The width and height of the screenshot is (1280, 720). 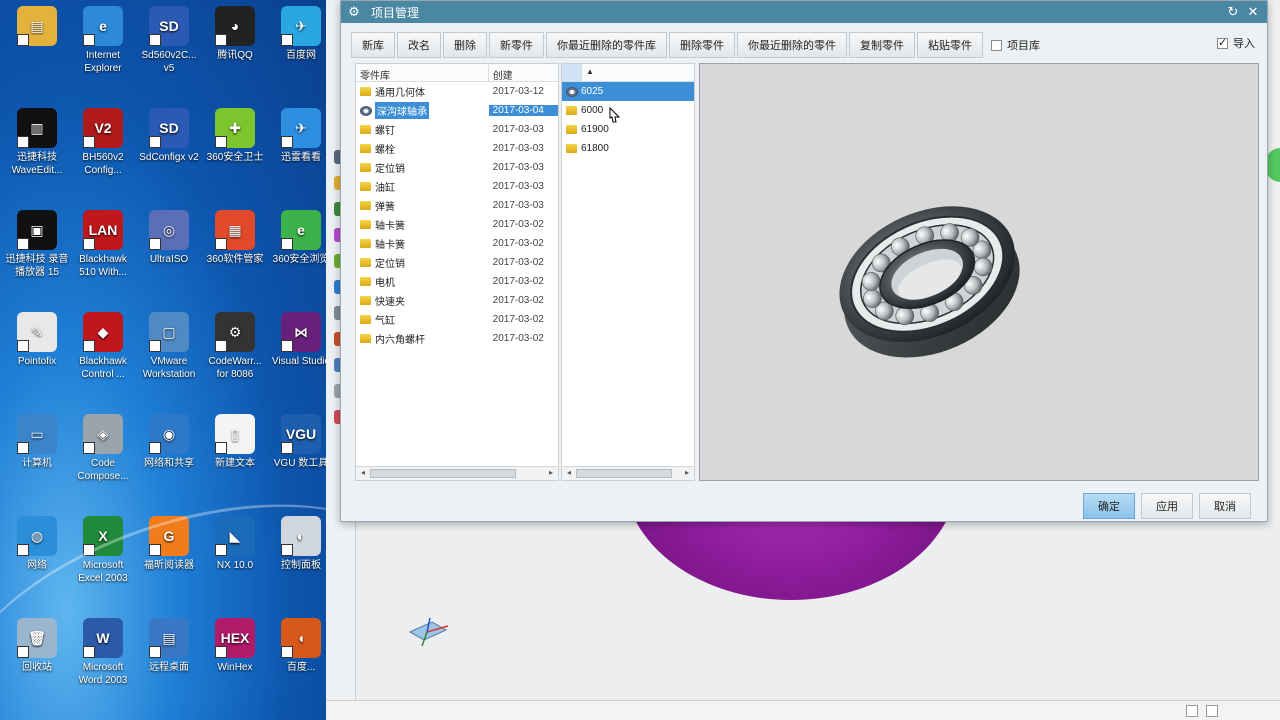 What do you see at coordinates (235, 34) in the screenshot?
I see `desktop-icon: ◕ 腾讯QQ` at bounding box center [235, 34].